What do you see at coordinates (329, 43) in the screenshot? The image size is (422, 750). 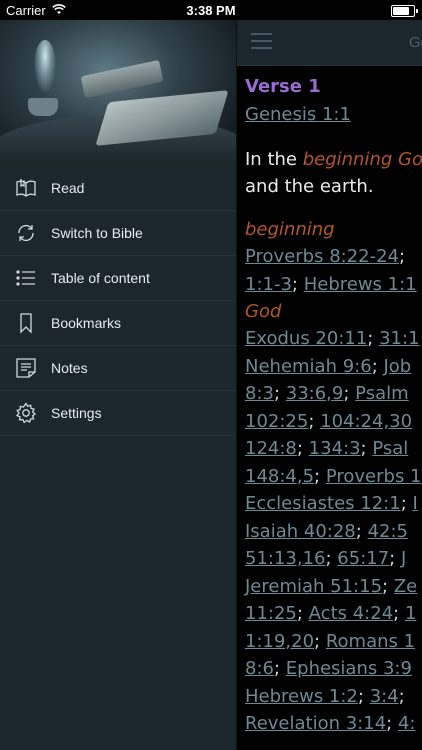 I see `reader-navbar: Gen` at bounding box center [329, 43].